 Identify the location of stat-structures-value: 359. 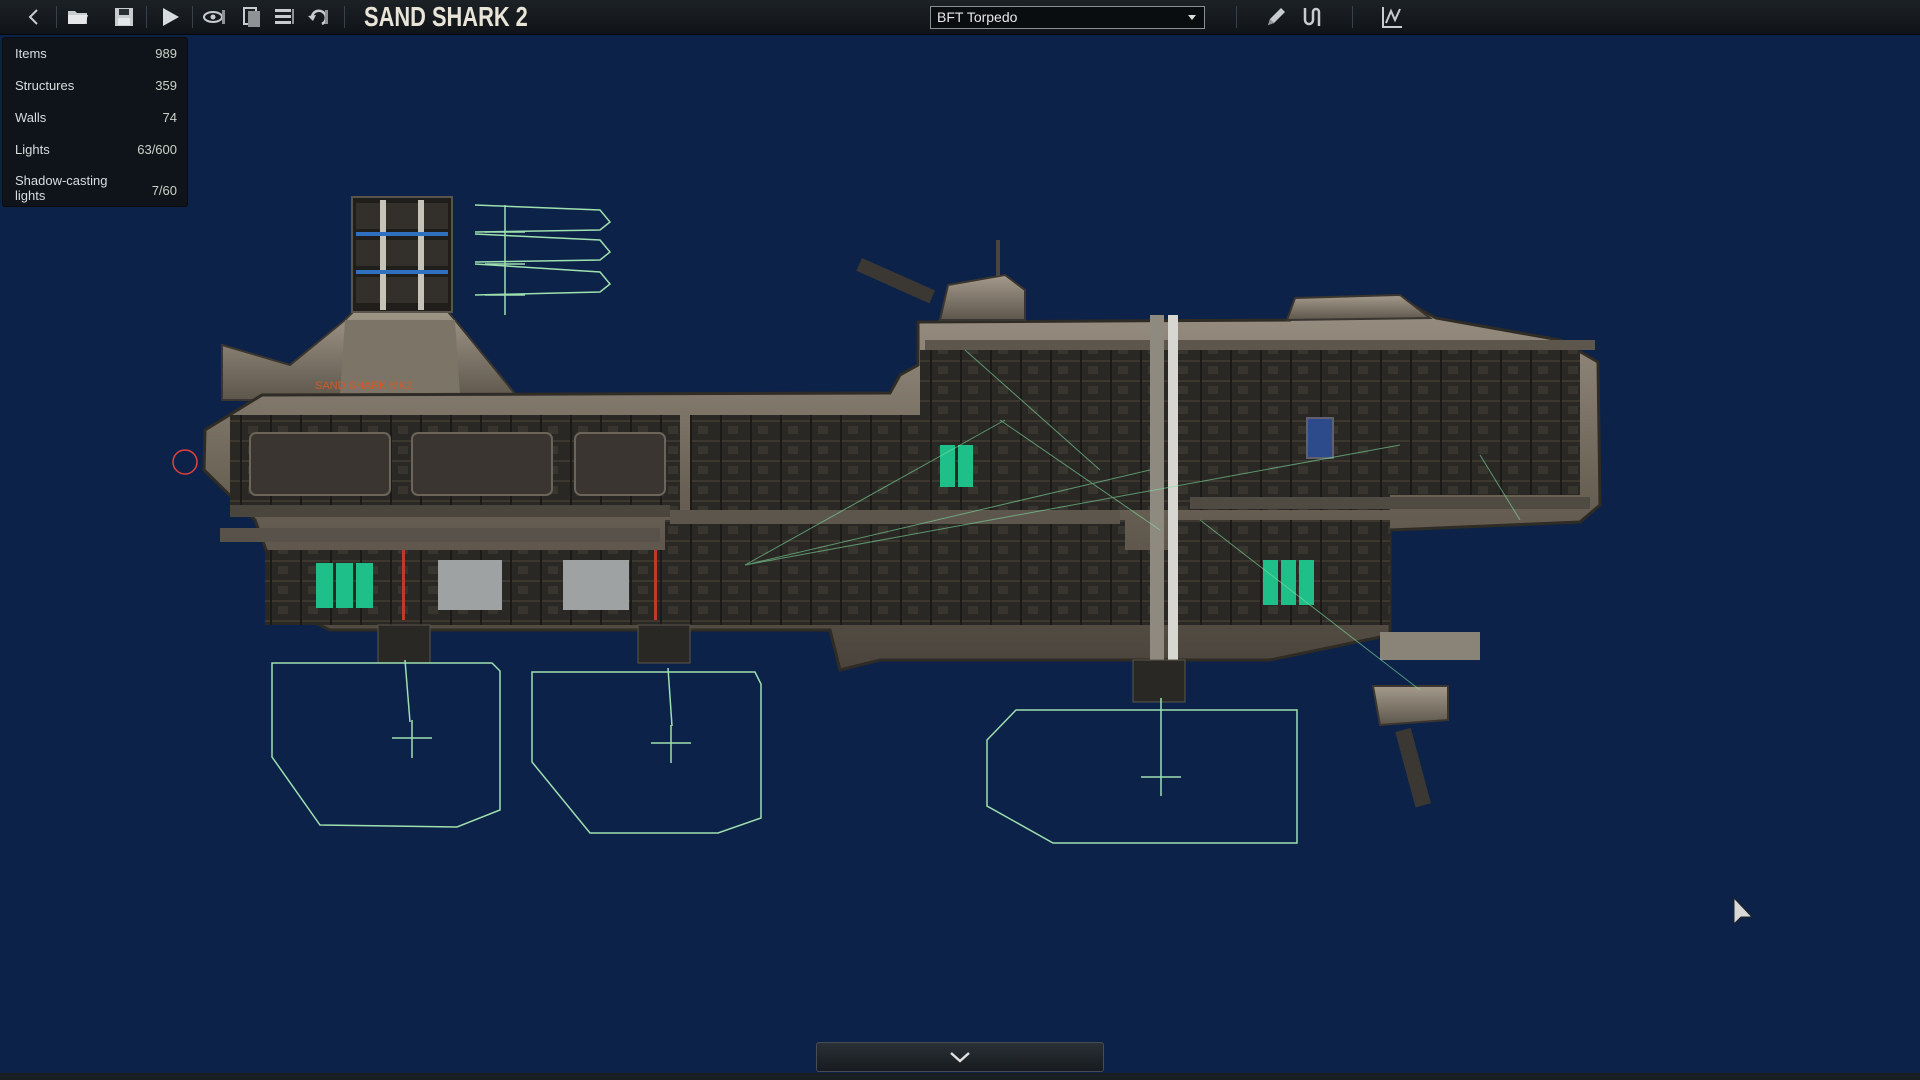
(166, 85).